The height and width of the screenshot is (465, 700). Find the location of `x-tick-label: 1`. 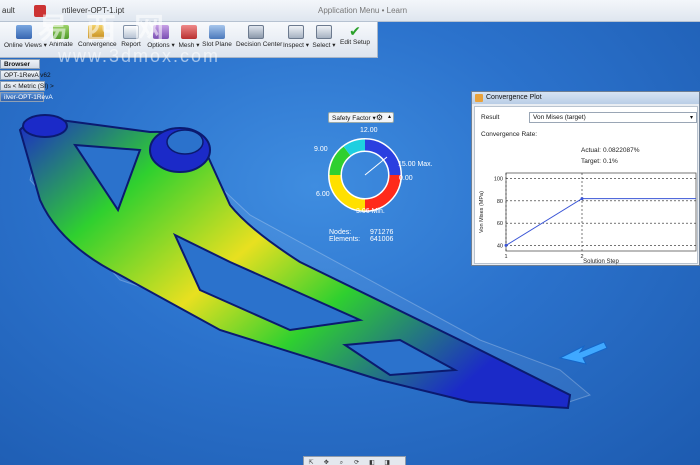

x-tick-label: 1 is located at coordinates (505, 257).